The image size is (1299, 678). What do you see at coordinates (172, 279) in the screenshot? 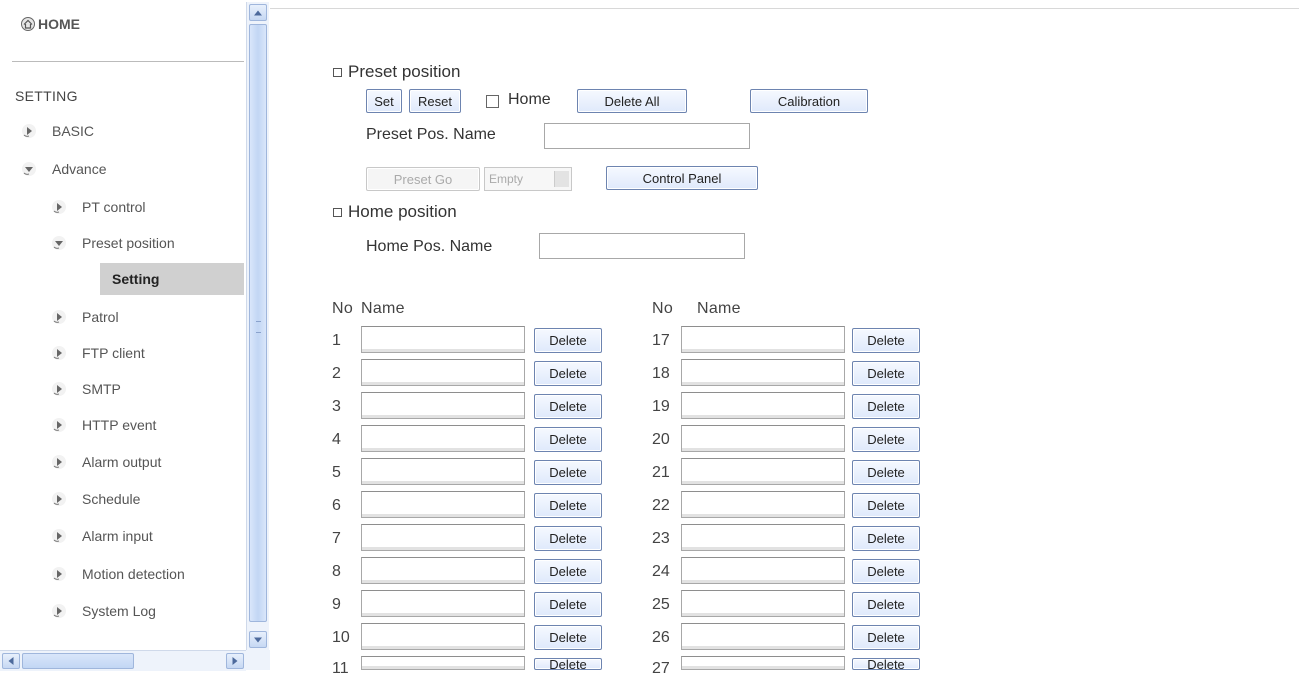
I see `nav-sub-setting: Setting` at bounding box center [172, 279].